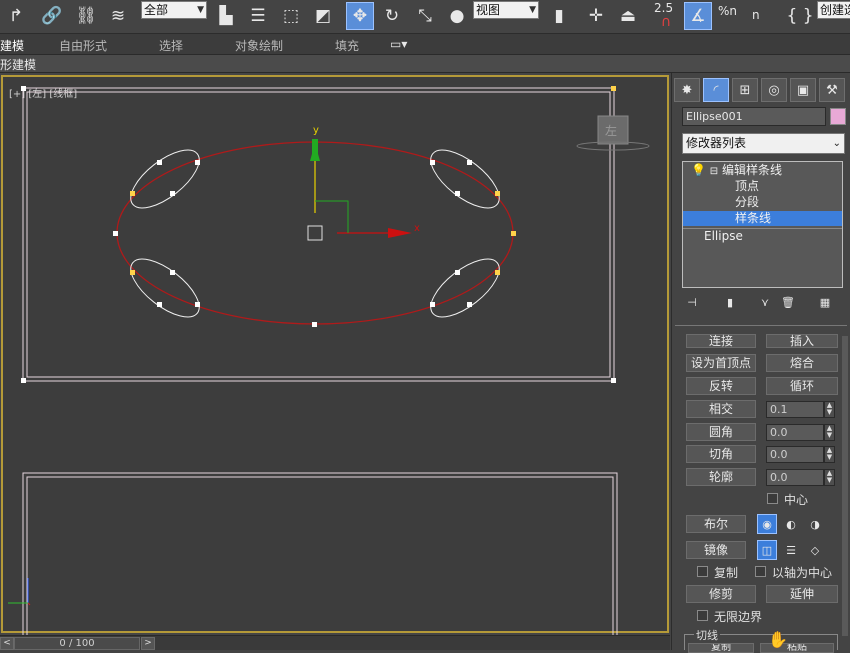 This screenshot has height=653, width=850. I want to click on stack-item-edit-spline: 💡 ⊟ 编辑样条线, so click(762, 170).